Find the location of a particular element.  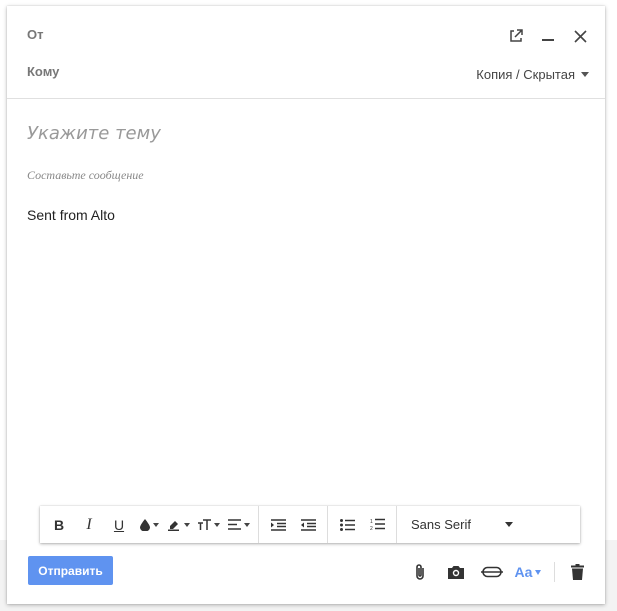

bulleted-list-icon is located at coordinates (347, 524).